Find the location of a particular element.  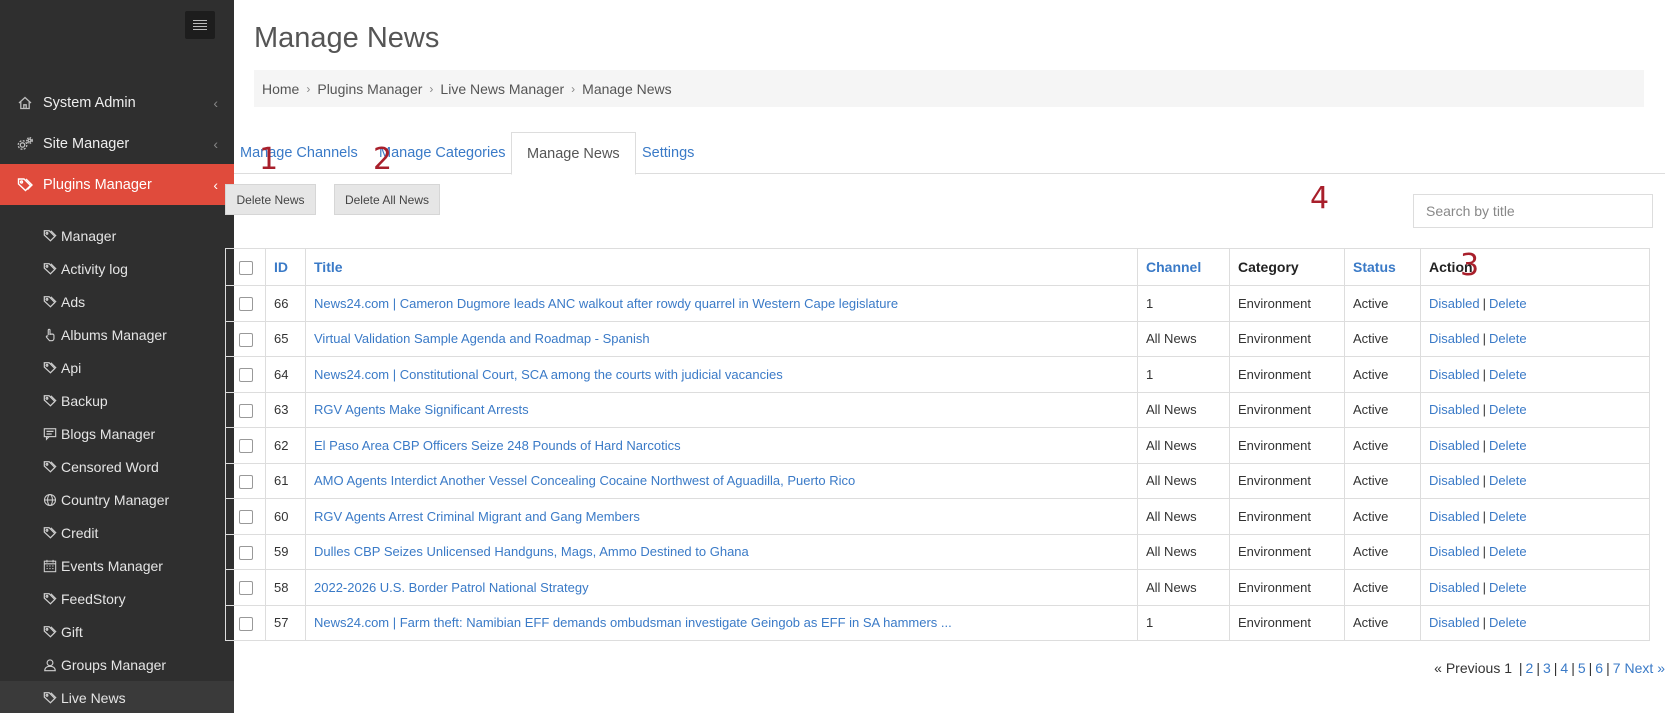

sidebar-subitem-backup: Backup is located at coordinates (117, 400).